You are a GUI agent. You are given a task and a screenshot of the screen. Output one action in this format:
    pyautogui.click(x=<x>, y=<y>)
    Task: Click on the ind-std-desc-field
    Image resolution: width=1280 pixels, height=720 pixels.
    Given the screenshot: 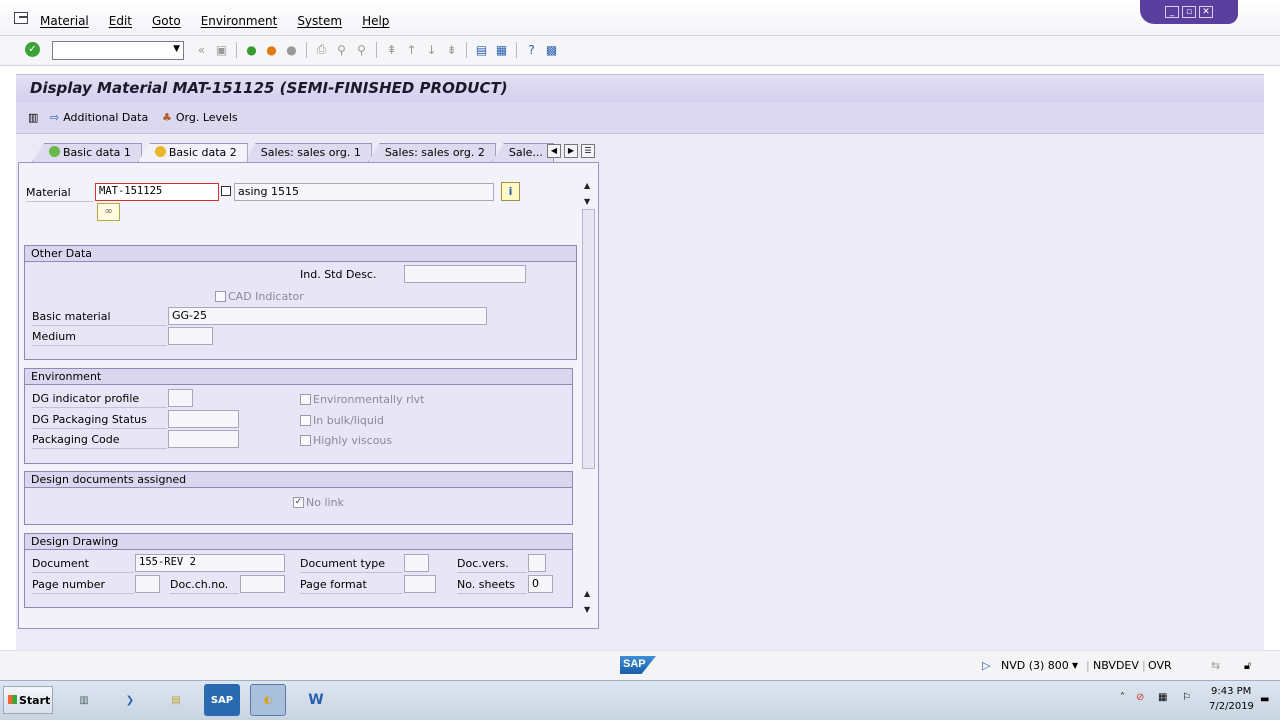 What is the action you would take?
    pyautogui.click(x=465, y=274)
    